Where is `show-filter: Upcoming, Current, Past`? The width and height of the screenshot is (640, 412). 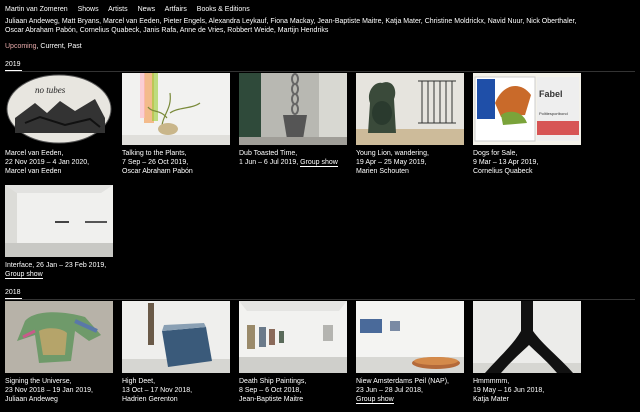 show-filter: Upcoming, Current, Past is located at coordinates (43, 46).